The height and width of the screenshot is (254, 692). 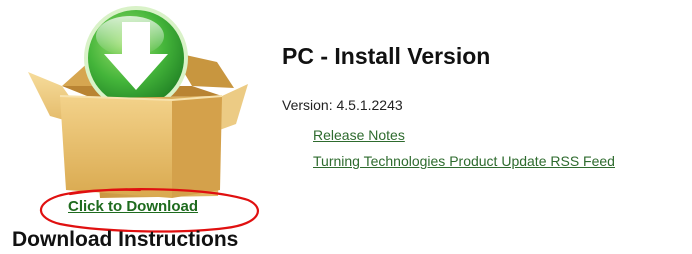 What do you see at coordinates (197, 147) in the screenshot?
I see `box-front-right` at bounding box center [197, 147].